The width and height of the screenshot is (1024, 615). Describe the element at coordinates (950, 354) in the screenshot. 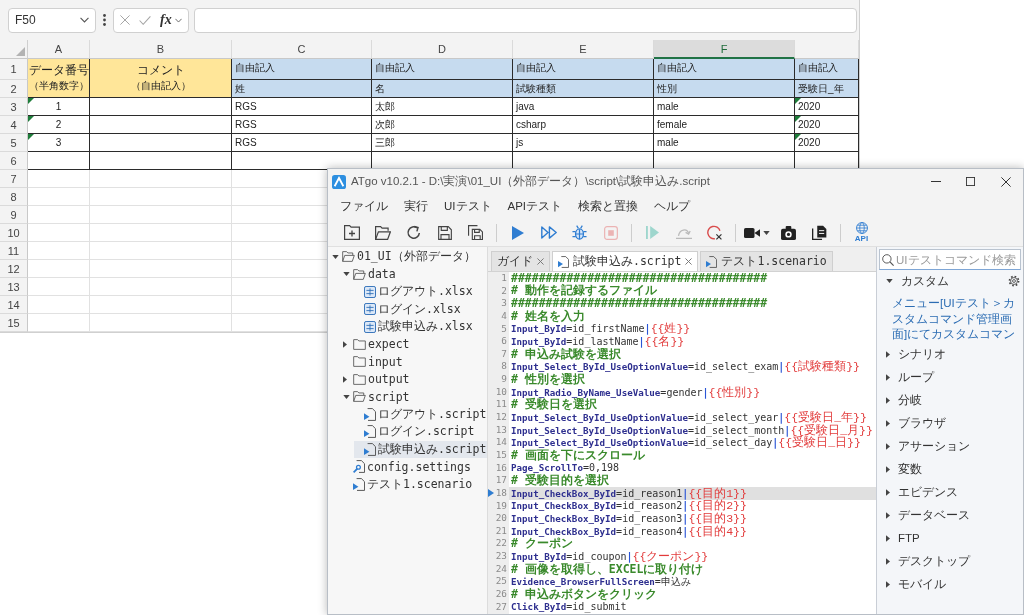

I see `category-item: シナリオ` at that location.